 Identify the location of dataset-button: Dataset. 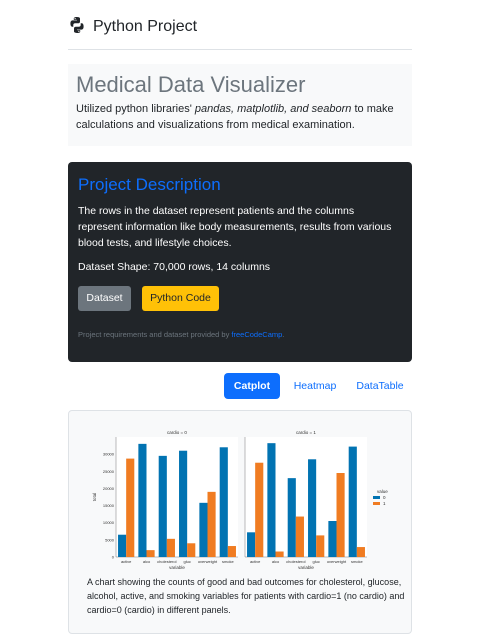
(104, 298).